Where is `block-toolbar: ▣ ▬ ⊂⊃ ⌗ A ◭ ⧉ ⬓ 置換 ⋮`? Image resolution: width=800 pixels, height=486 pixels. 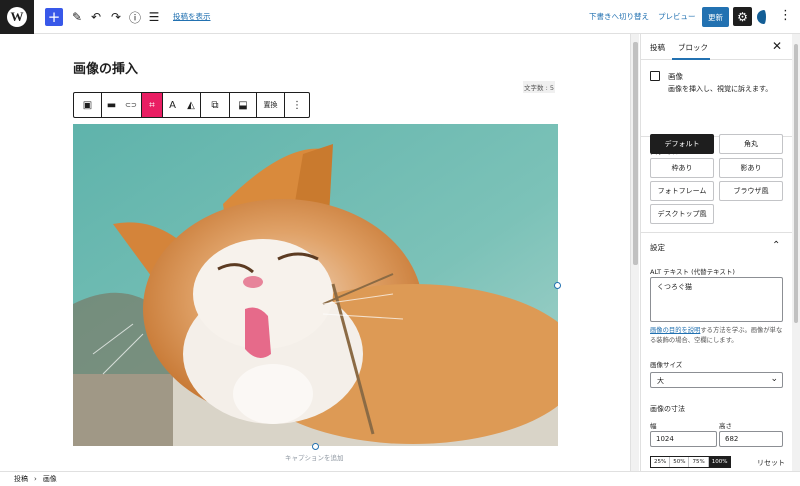
block-toolbar: ▣ ▬ ⊂⊃ ⌗ A ◭ ⧉ ⬓ 置換 ⋮ is located at coordinates (191, 105).